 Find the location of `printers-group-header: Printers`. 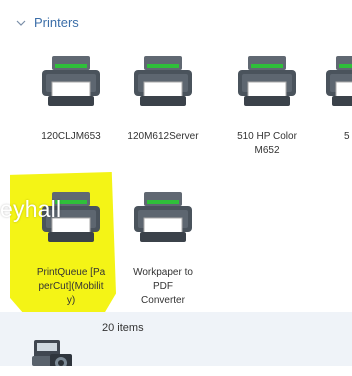

printers-group-header: Printers is located at coordinates (47, 22).